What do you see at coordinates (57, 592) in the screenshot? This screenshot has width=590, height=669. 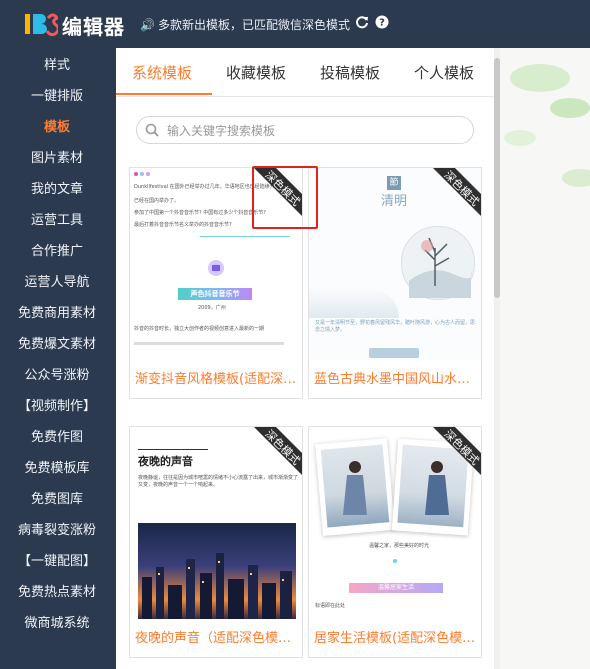 I see `sidebar-item-hot-topics: 免费热点素材` at bounding box center [57, 592].